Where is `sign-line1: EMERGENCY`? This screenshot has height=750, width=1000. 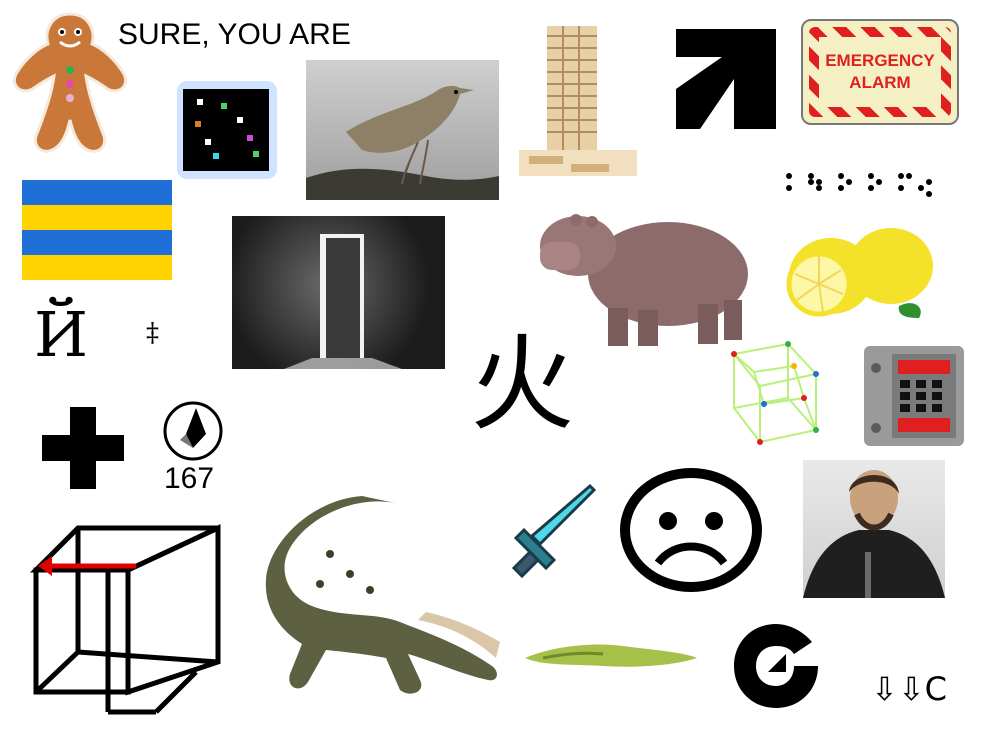 sign-line1: EMERGENCY is located at coordinates (880, 60).